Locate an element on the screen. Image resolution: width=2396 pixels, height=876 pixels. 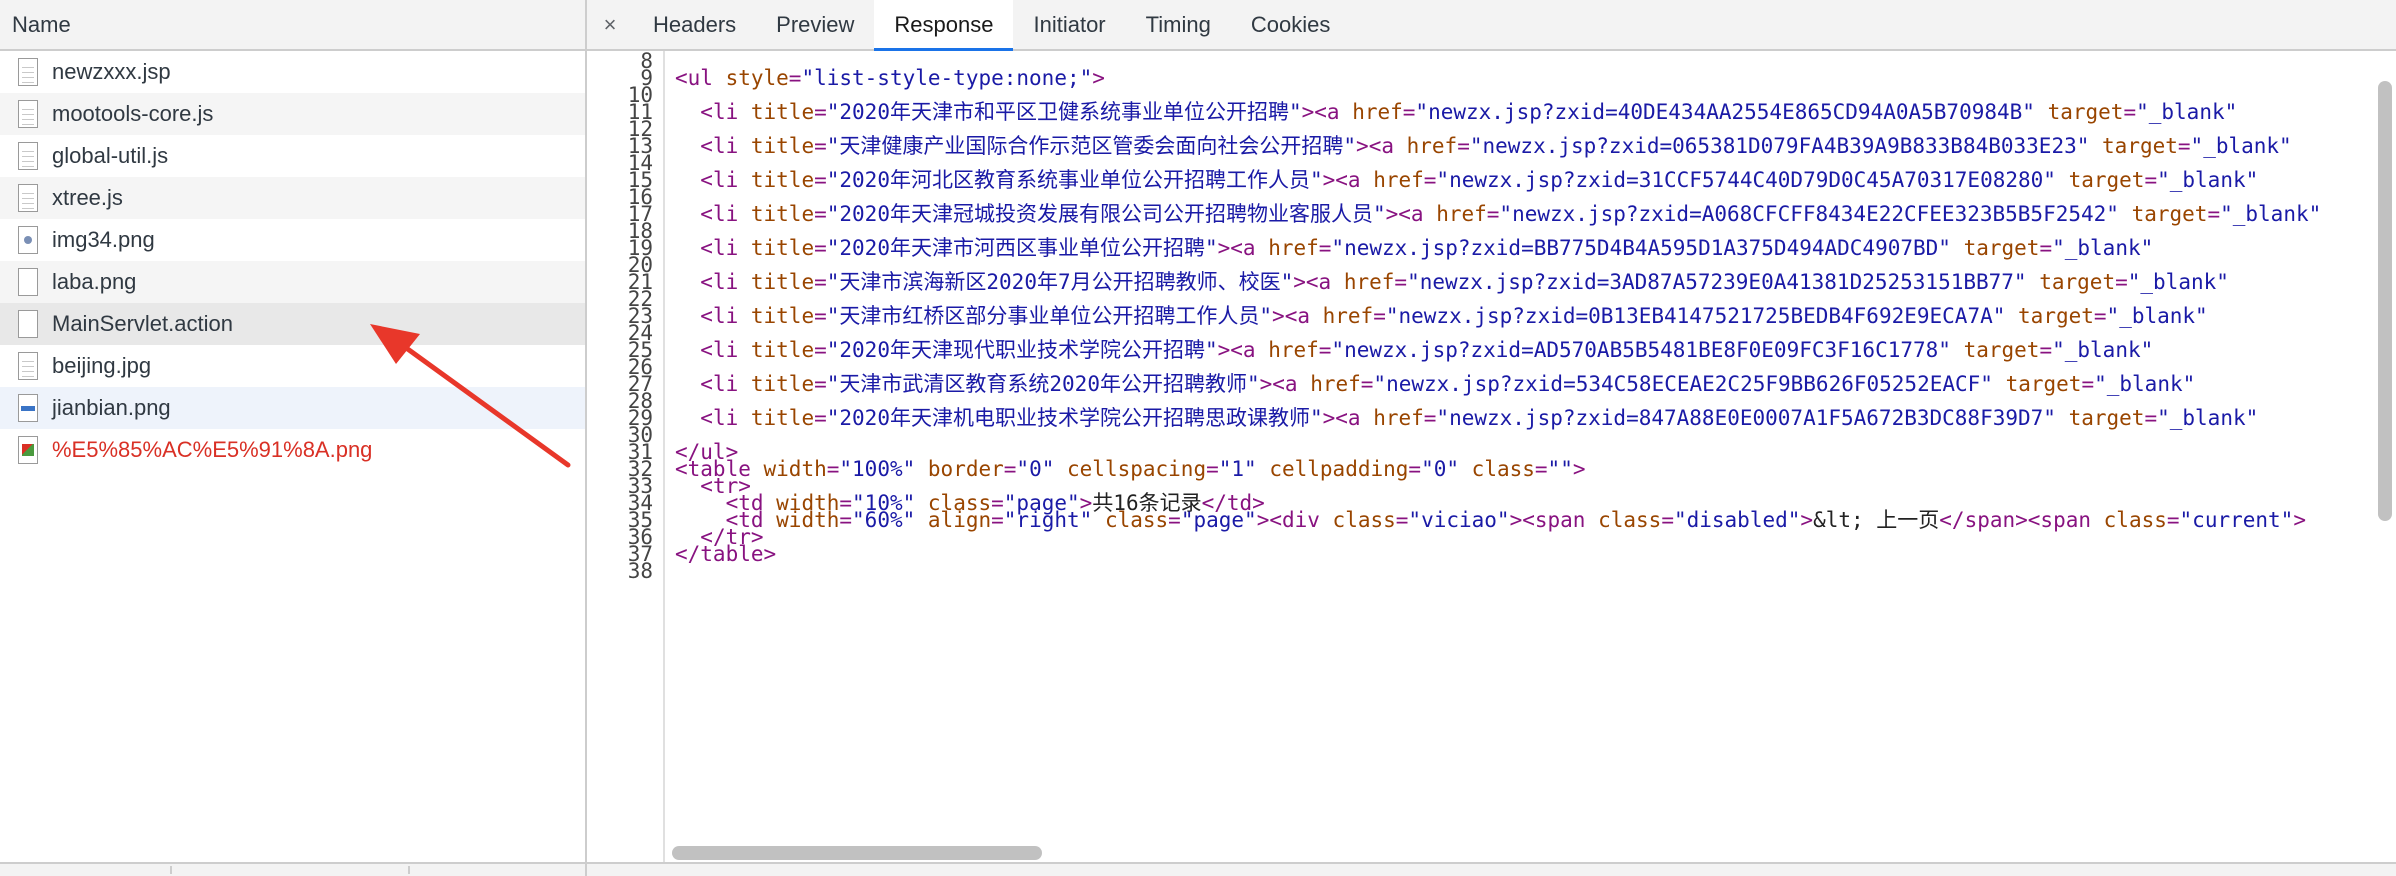
file-name: jianbian.png is located at coordinates (111, 407).